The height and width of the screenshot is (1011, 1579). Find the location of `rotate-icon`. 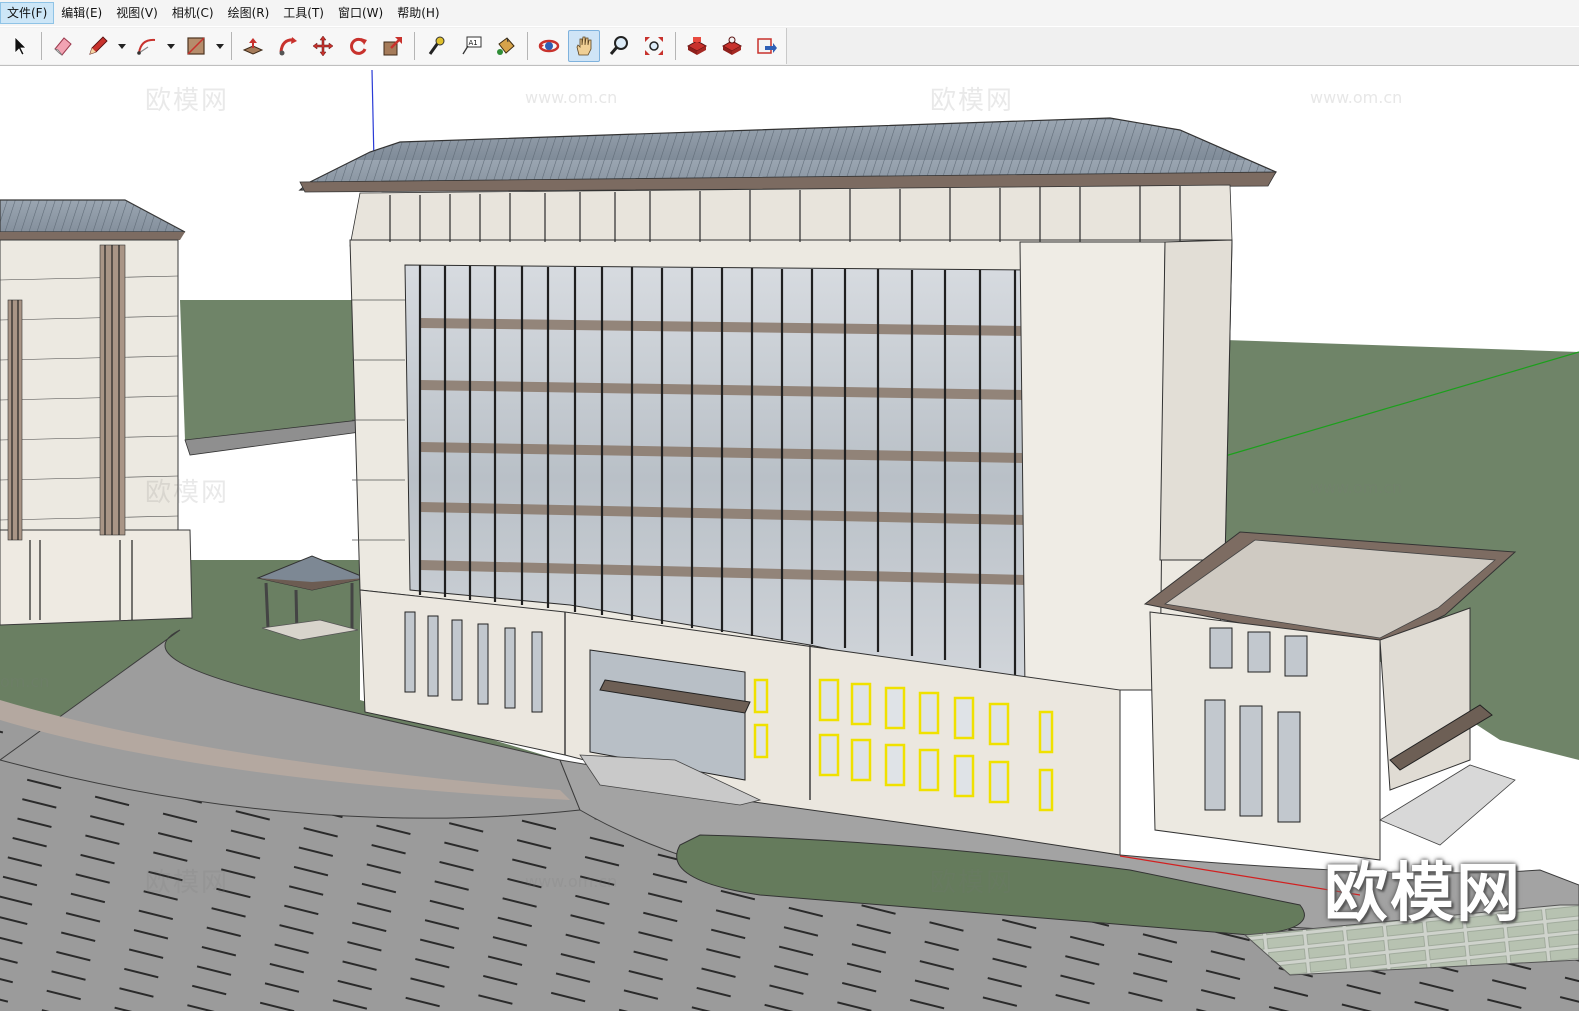

rotate-icon is located at coordinates (358, 46).